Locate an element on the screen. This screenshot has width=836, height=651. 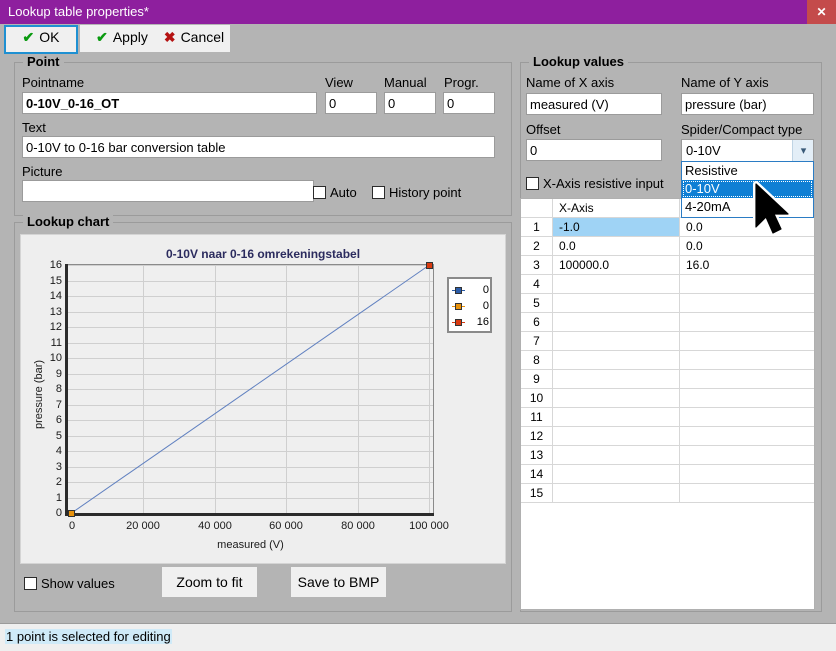
dropdown-option: Resistive is located at coordinates (747, 171).